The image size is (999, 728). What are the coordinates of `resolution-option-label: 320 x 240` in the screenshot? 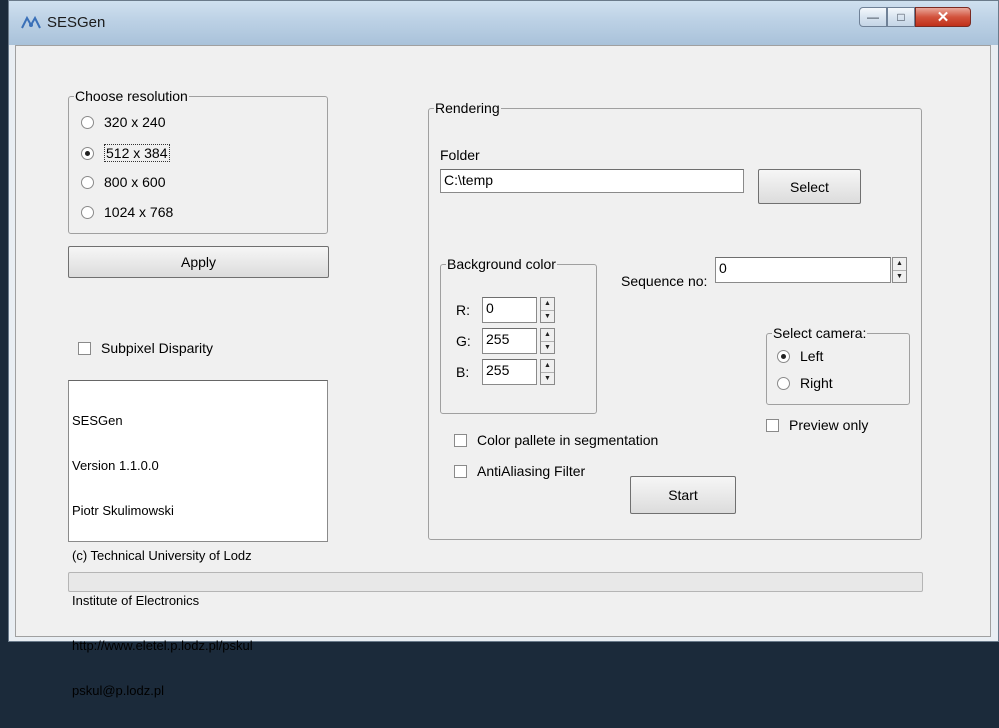 It's located at (135, 122).